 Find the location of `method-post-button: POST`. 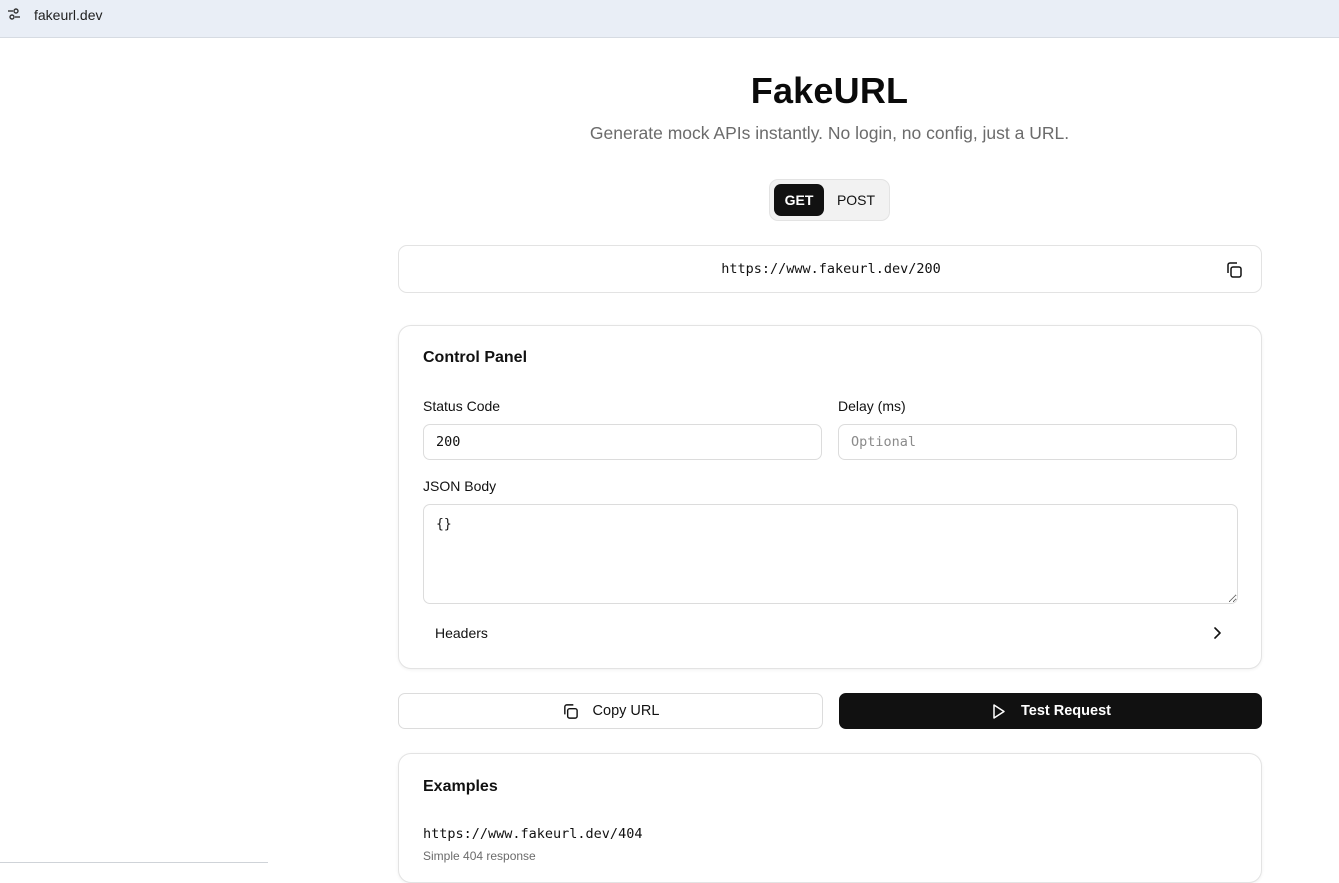

method-post-button: POST is located at coordinates (856, 200).